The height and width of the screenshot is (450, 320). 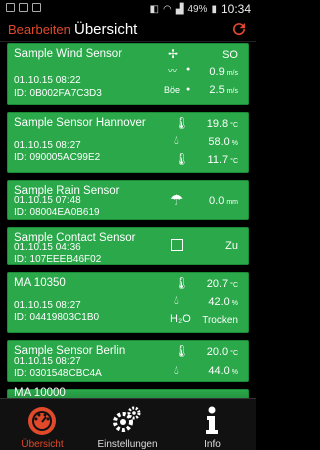 I want to click on tab-label: Info, so click(x=212, y=444).